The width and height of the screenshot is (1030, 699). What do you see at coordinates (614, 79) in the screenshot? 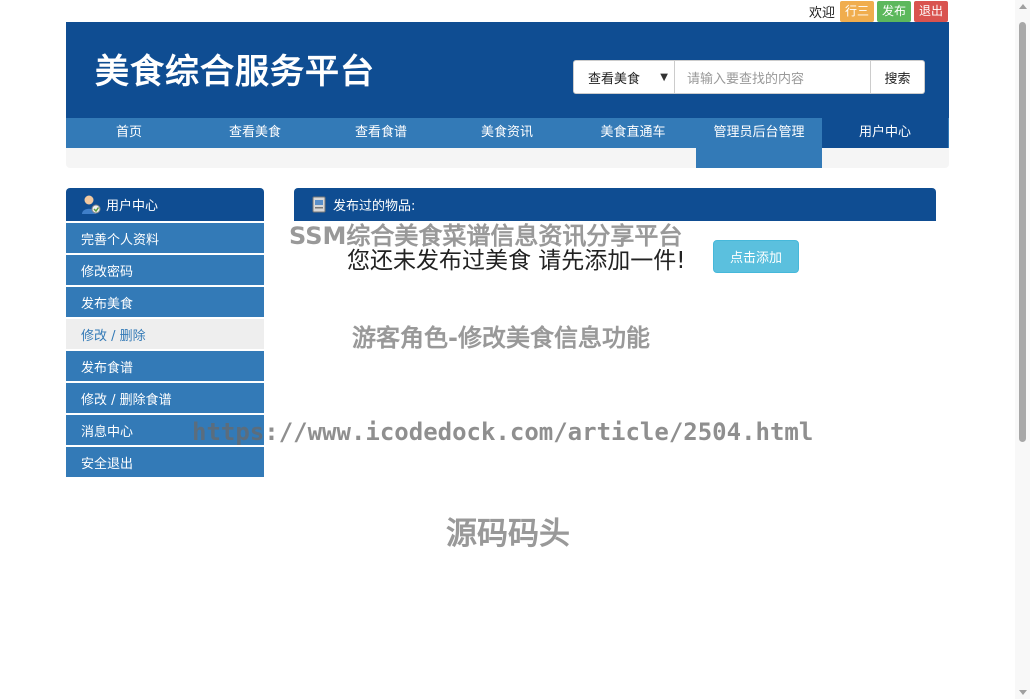
I see `search-category-value: 查看美食` at bounding box center [614, 79].